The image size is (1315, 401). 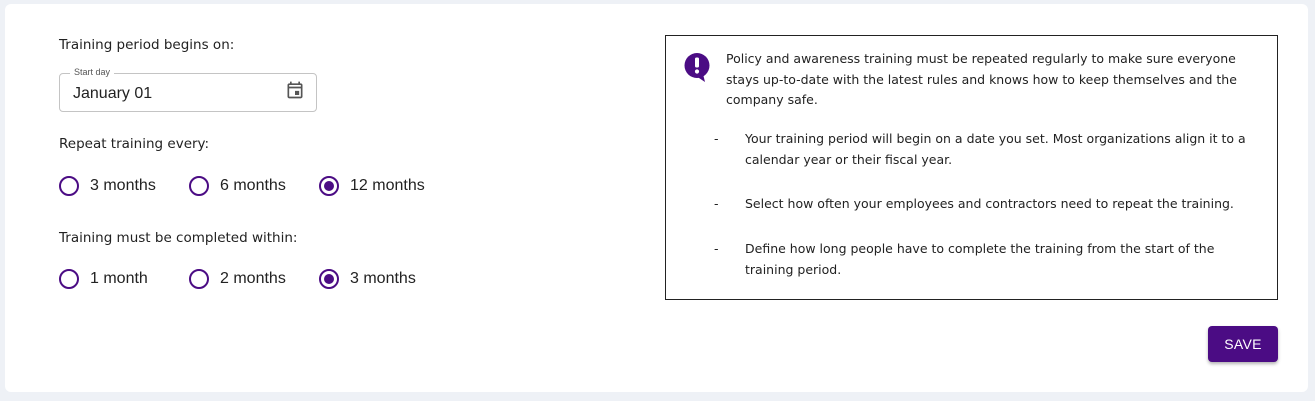 What do you see at coordinates (253, 278) in the screenshot?
I see `radio-label: 2 months` at bounding box center [253, 278].